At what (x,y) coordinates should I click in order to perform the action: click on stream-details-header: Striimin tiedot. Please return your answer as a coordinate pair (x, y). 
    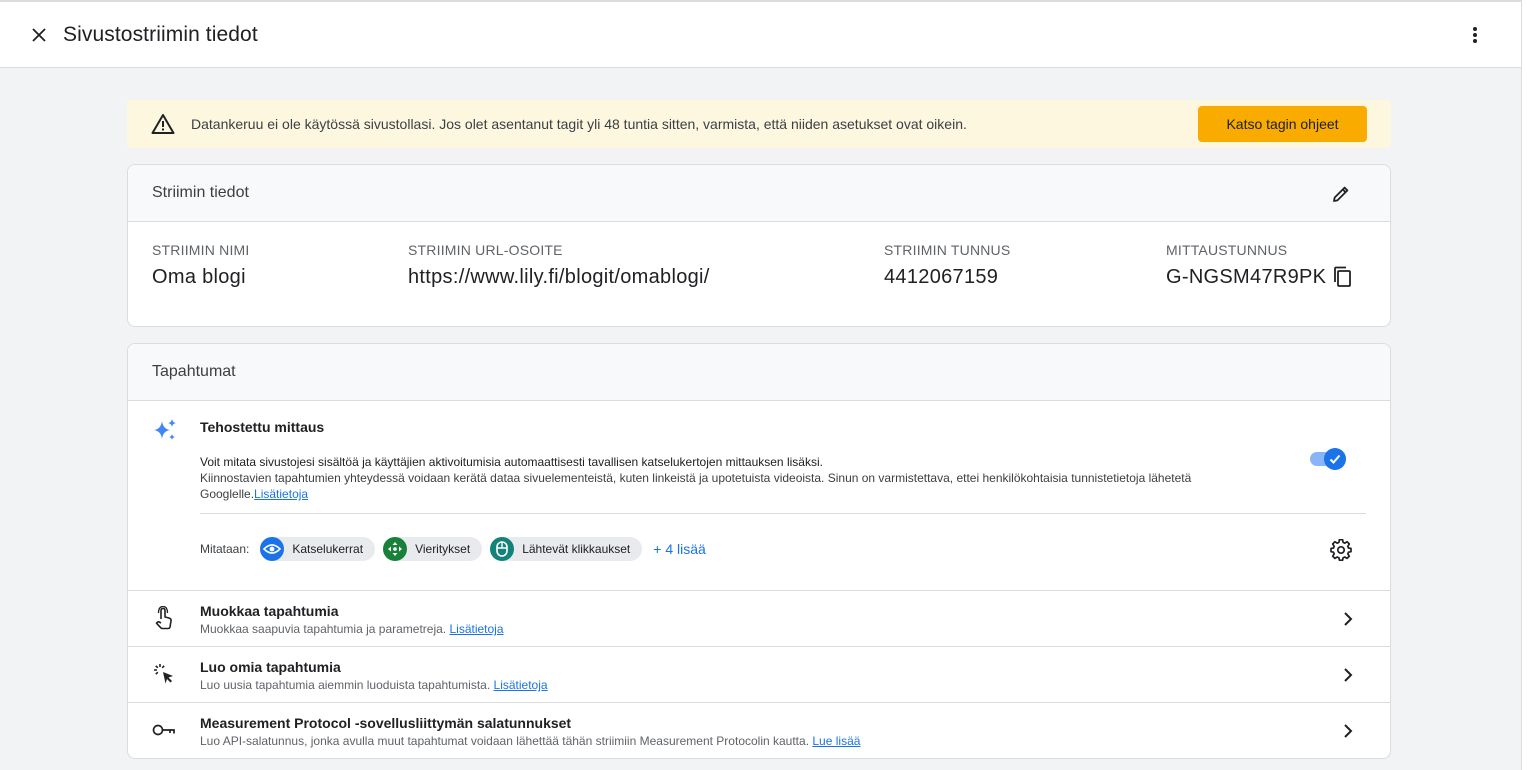
    Looking at the image, I should click on (759, 193).